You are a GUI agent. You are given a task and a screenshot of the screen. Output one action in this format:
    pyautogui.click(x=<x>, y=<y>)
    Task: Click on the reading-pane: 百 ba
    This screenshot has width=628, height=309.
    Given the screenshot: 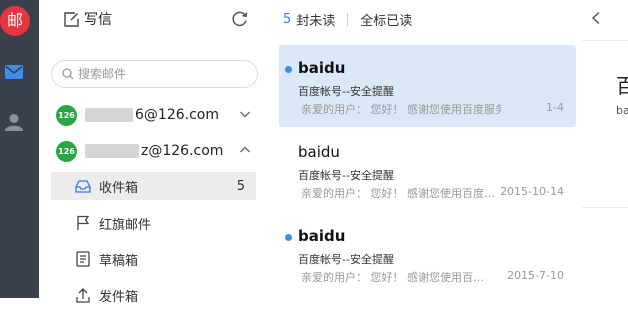 What is the action you would take?
    pyautogui.click(x=605, y=149)
    